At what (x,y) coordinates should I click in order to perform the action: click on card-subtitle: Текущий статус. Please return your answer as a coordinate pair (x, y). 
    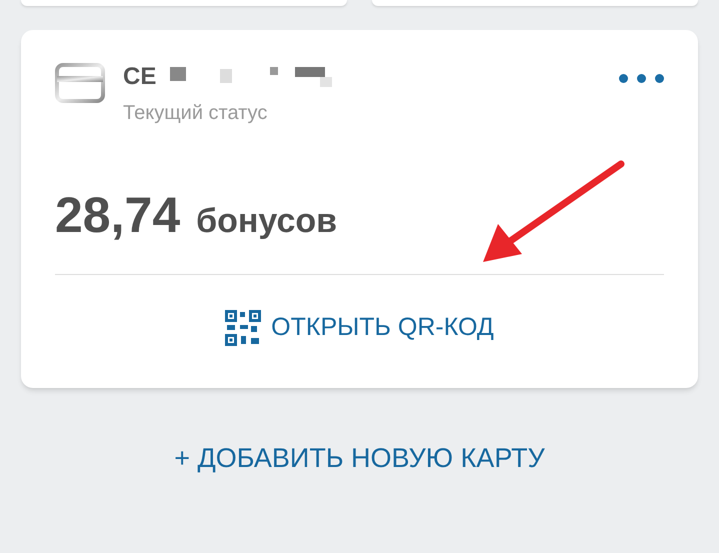
    Looking at the image, I should click on (195, 113).